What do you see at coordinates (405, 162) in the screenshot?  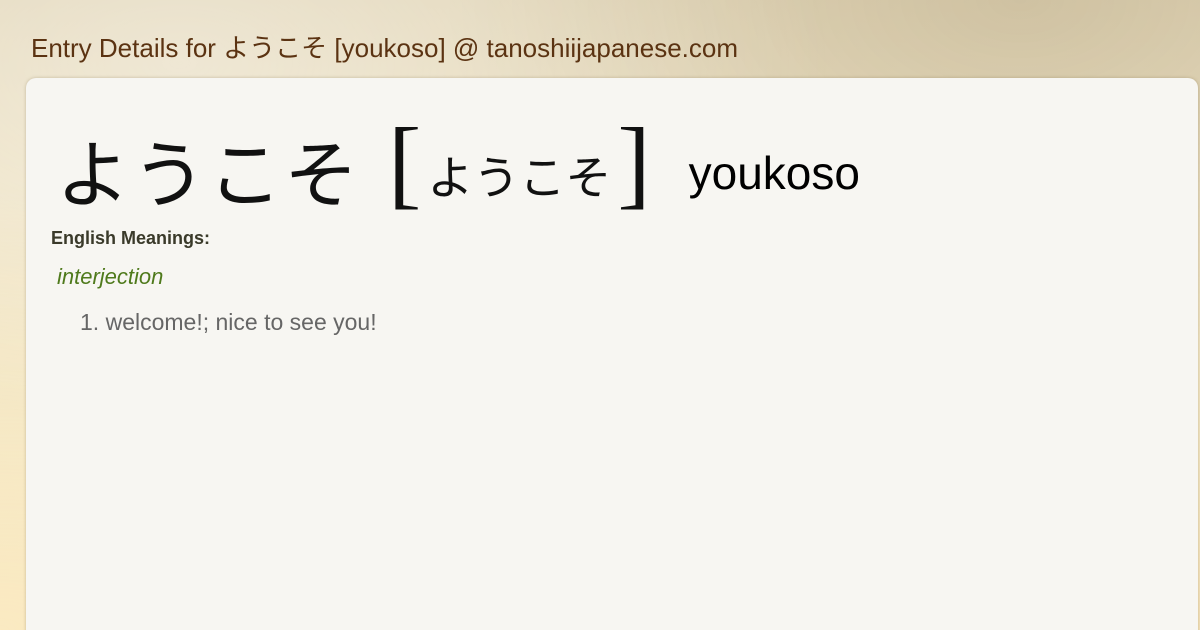 I see `reading-open-bracket: [` at bounding box center [405, 162].